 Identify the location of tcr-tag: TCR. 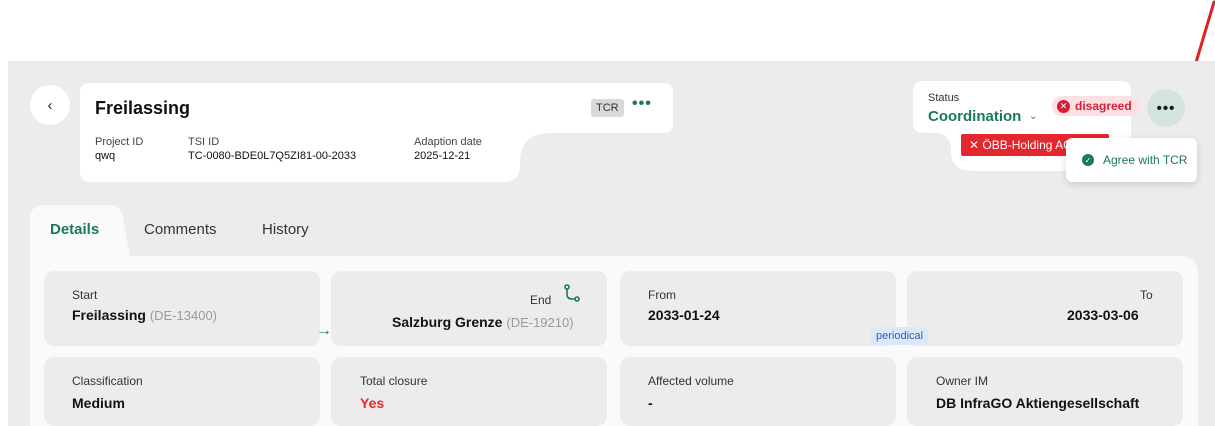
(607, 108).